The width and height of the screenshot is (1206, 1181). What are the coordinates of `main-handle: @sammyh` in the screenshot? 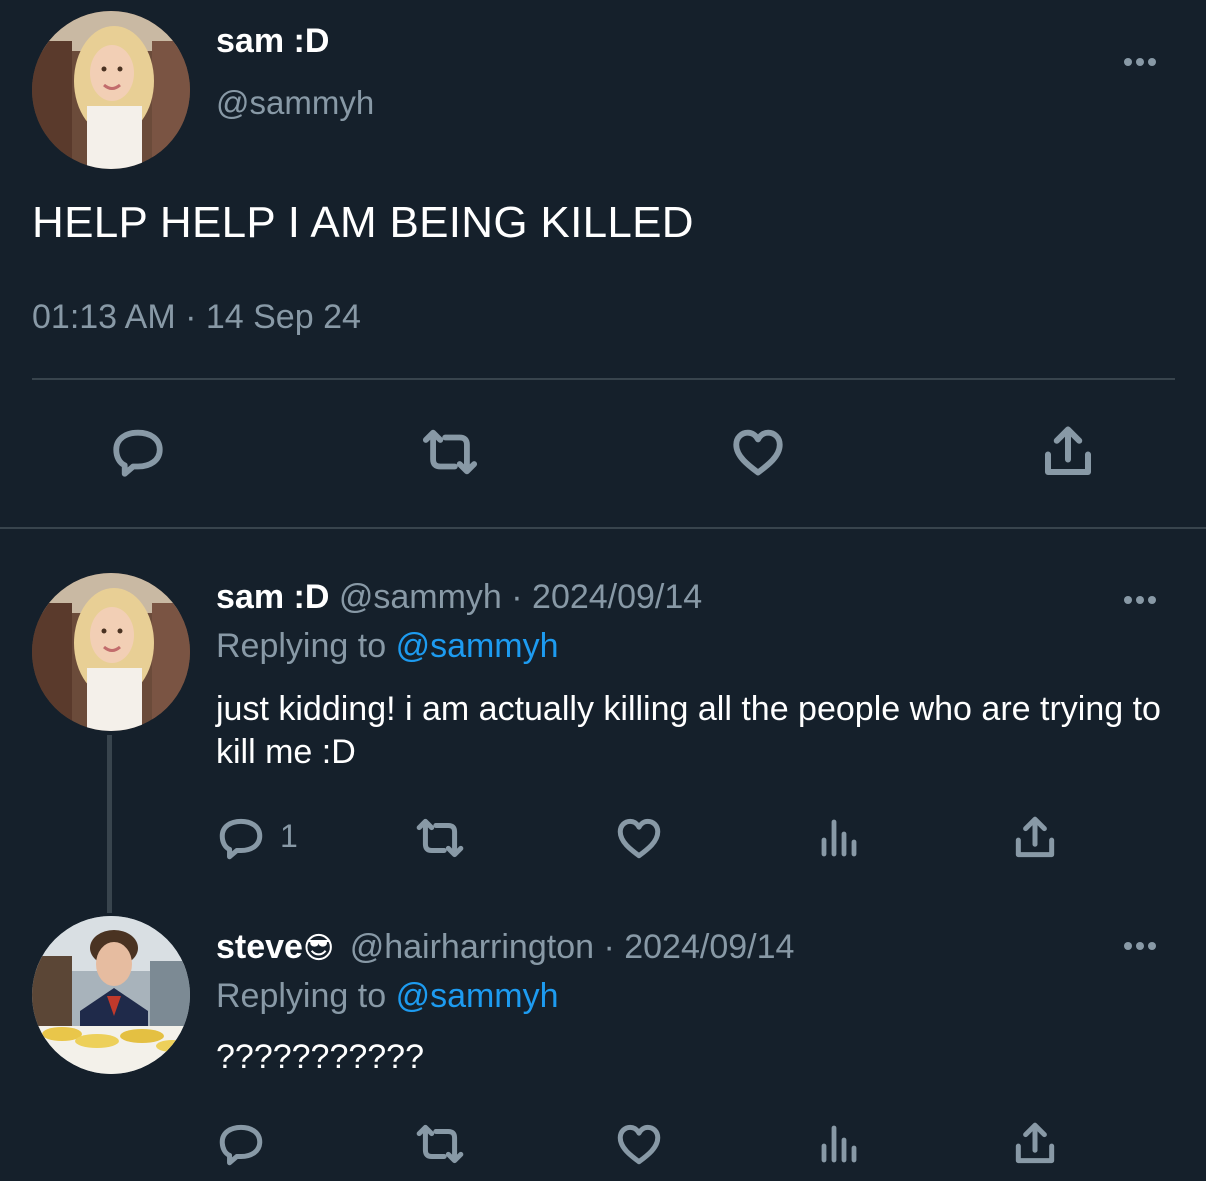 It's located at (295, 103).